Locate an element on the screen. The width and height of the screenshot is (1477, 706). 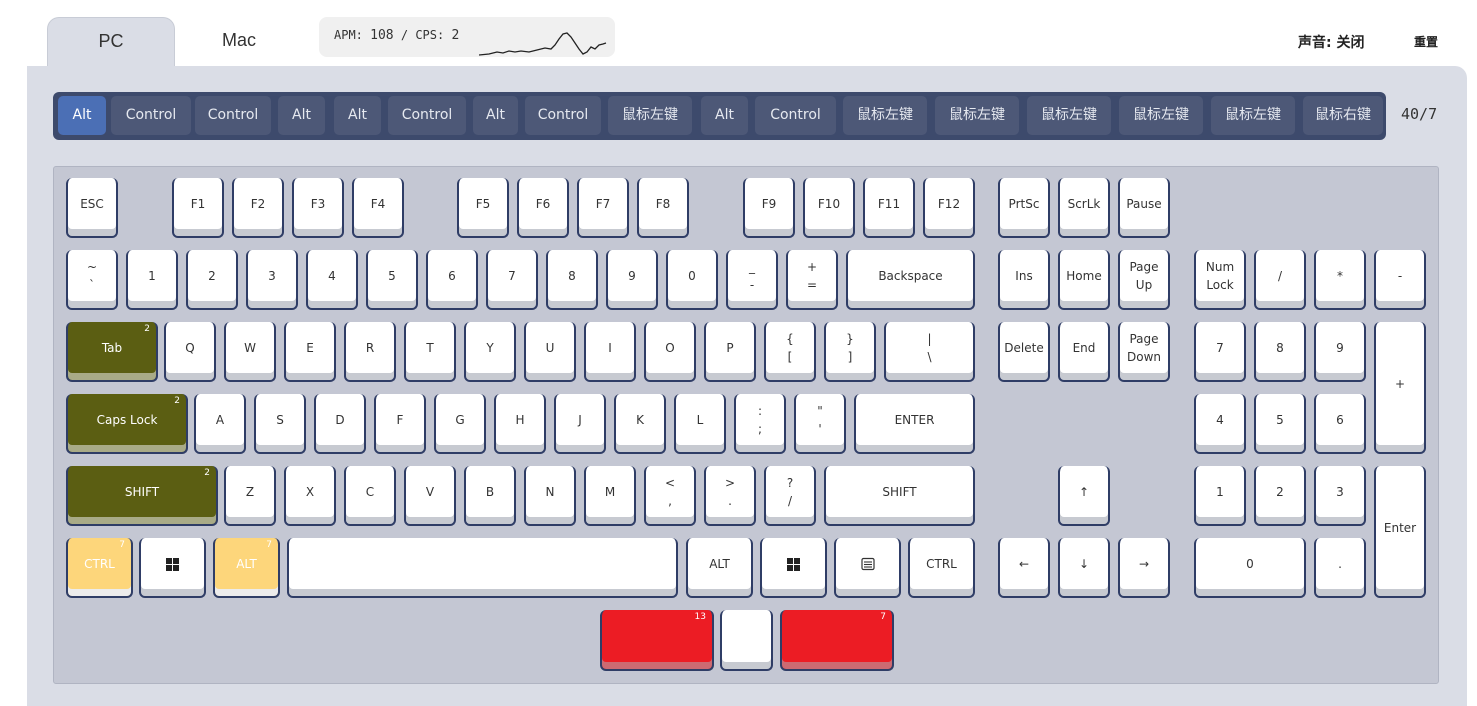
key-num-enter: Enter is located at coordinates (1400, 532).